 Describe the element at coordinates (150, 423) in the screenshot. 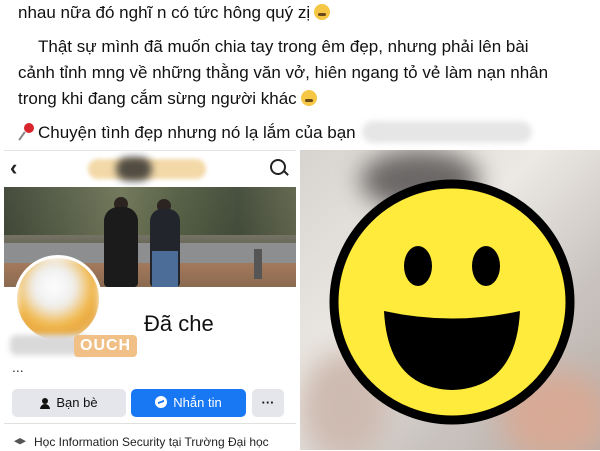

I see `divider` at that location.